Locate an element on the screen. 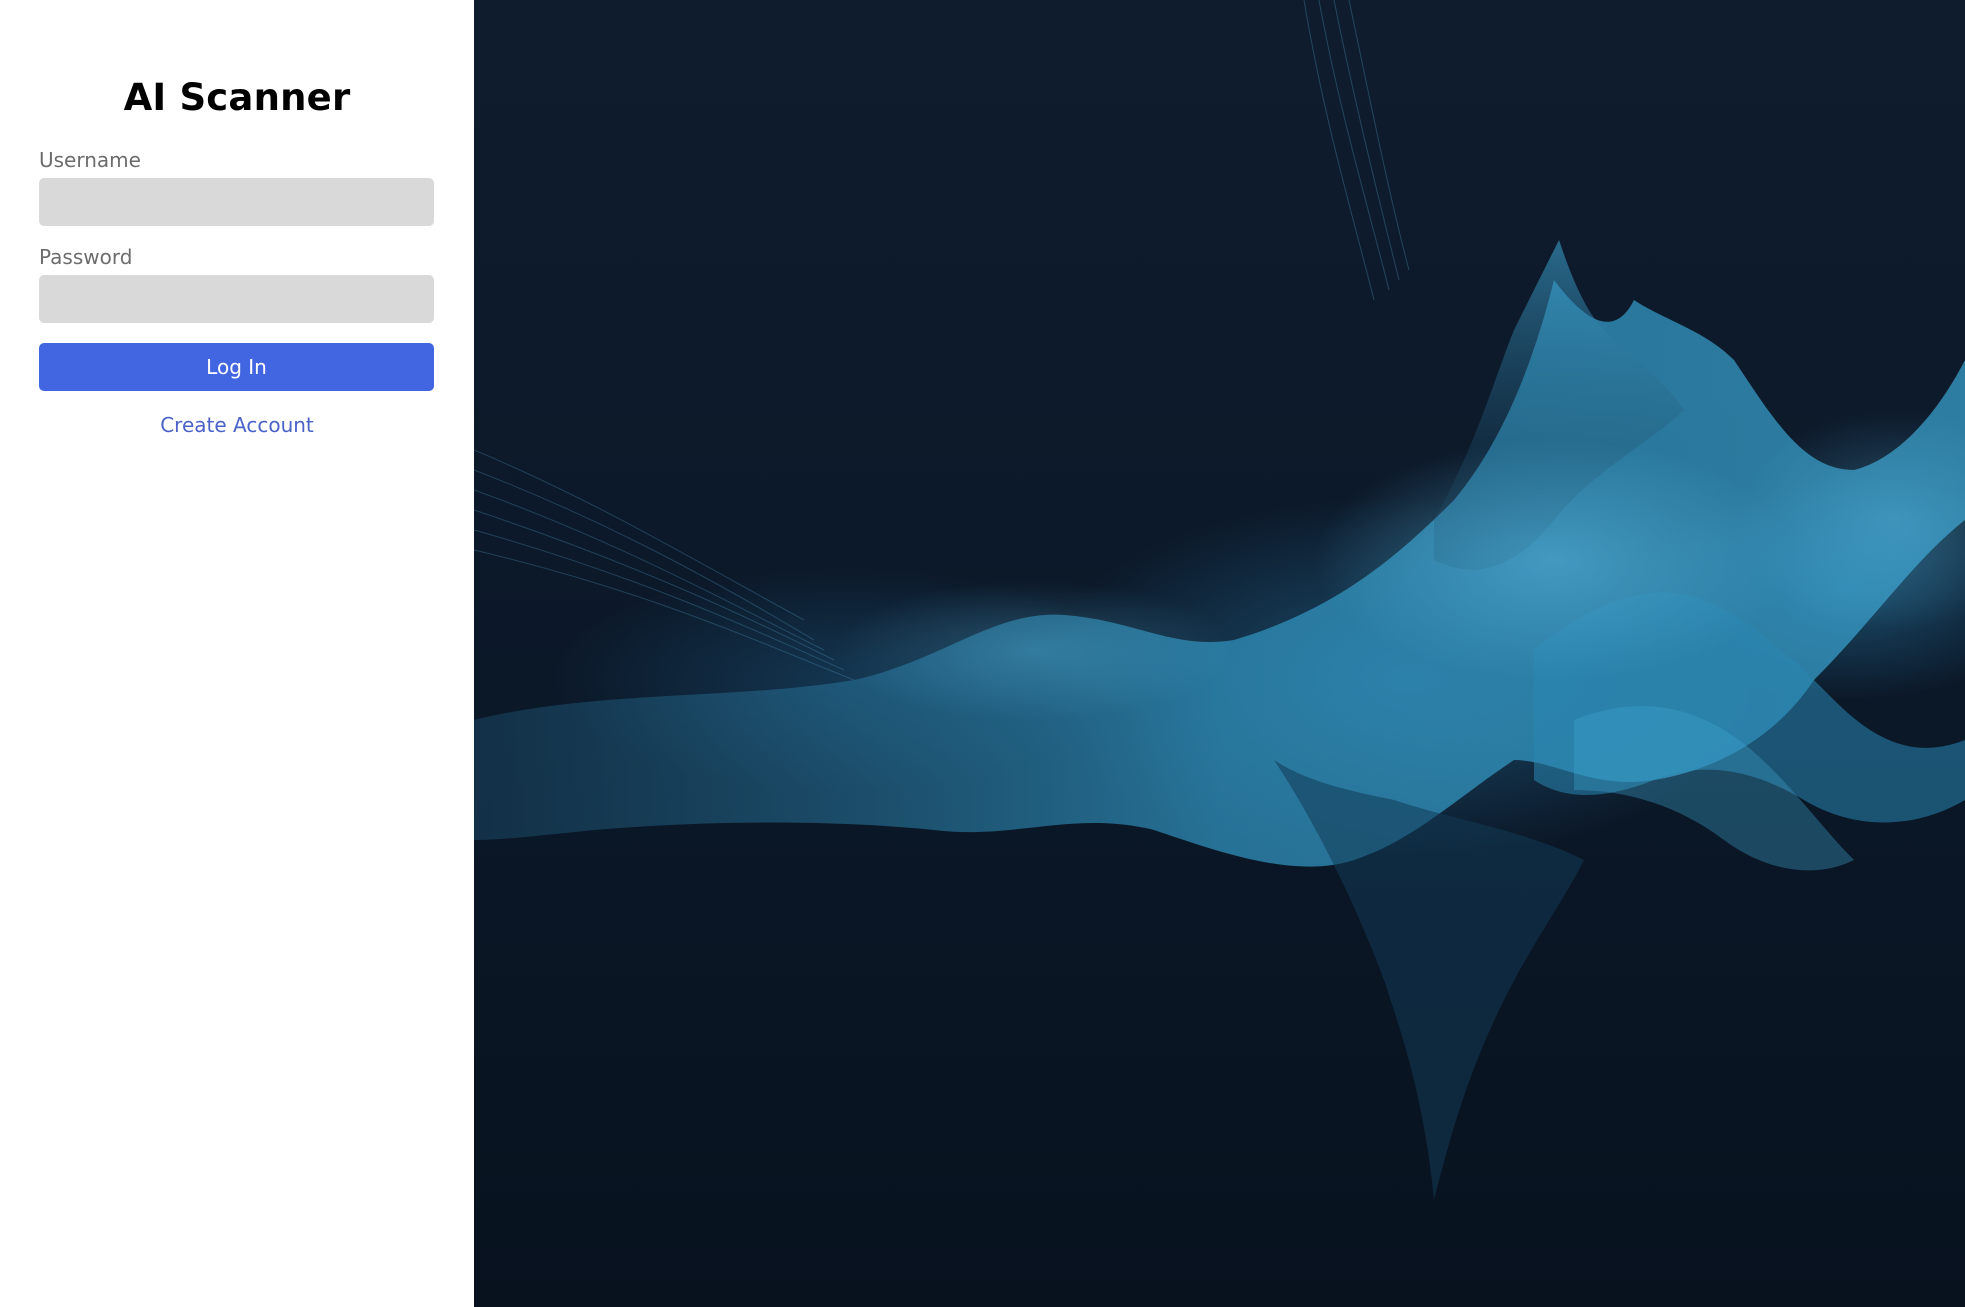 The height and width of the screenshot is (1307, 1965). login-button: Log In is located at coordinates (236, 367).